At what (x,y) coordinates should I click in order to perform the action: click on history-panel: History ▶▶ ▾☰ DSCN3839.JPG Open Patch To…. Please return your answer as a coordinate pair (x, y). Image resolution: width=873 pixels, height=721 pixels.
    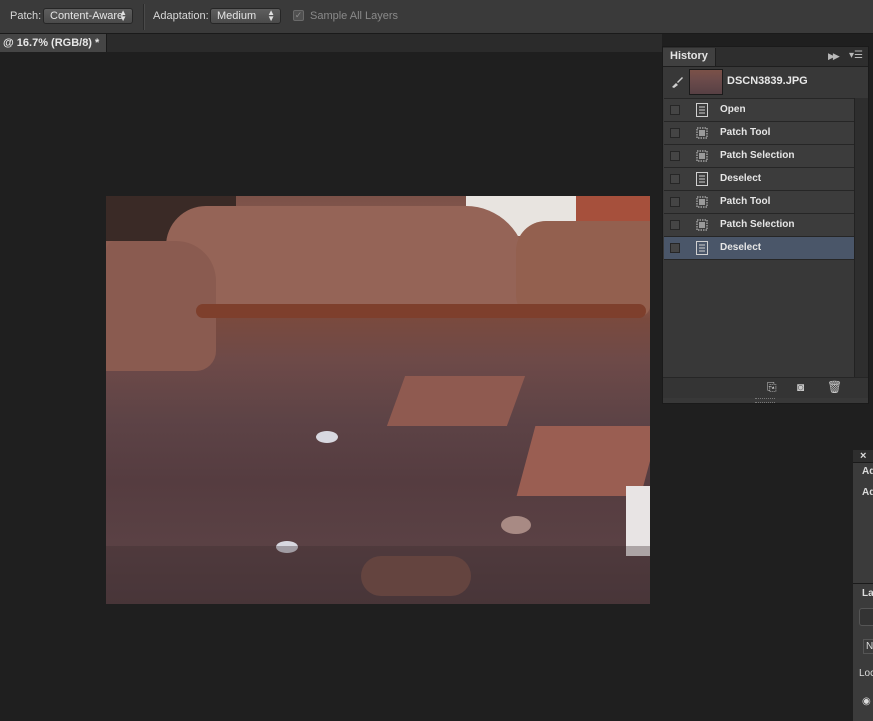
    Looking at the image, I should click on (765, 225).